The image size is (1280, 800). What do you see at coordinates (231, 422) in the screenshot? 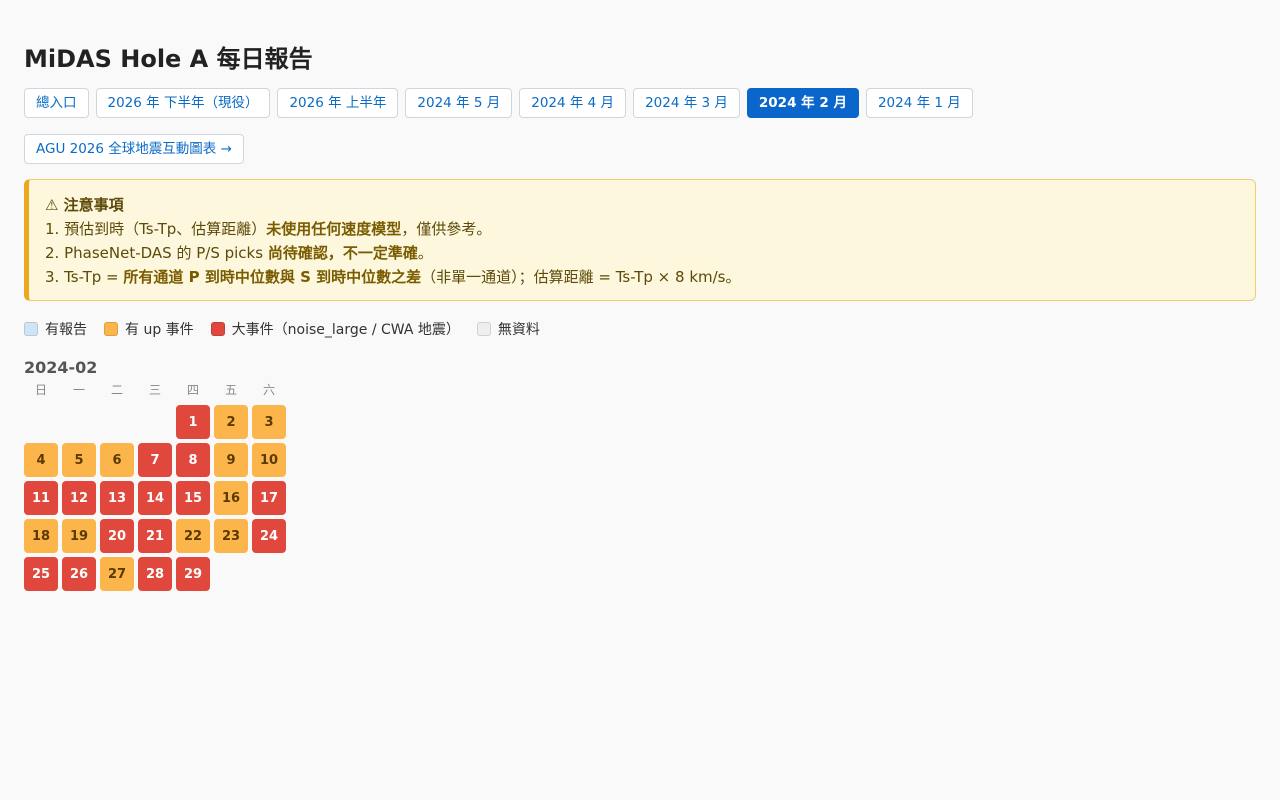
I see `calendar-day: 2` at bounding box center [231, 422].